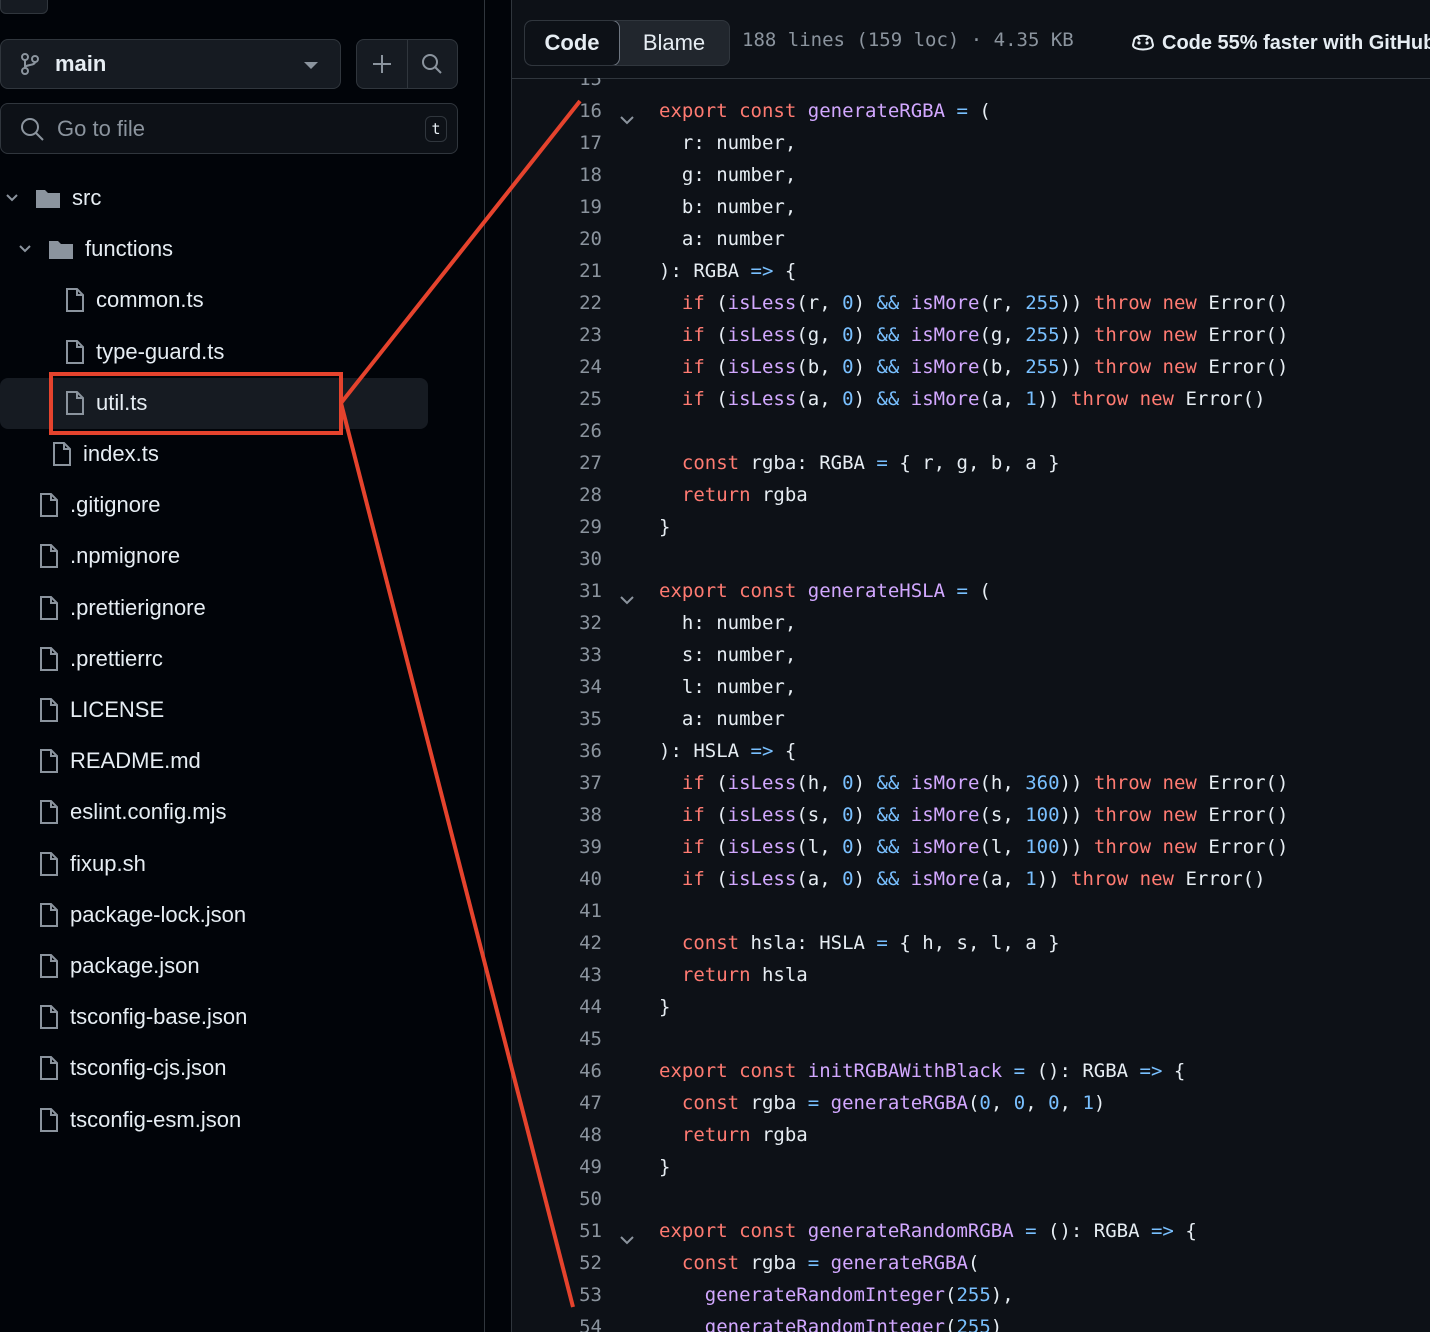 The image size is (1430, 1332). I want to click on tree-file-eslint-config-mjs: eslint.config.mjs, so click(132, 812).